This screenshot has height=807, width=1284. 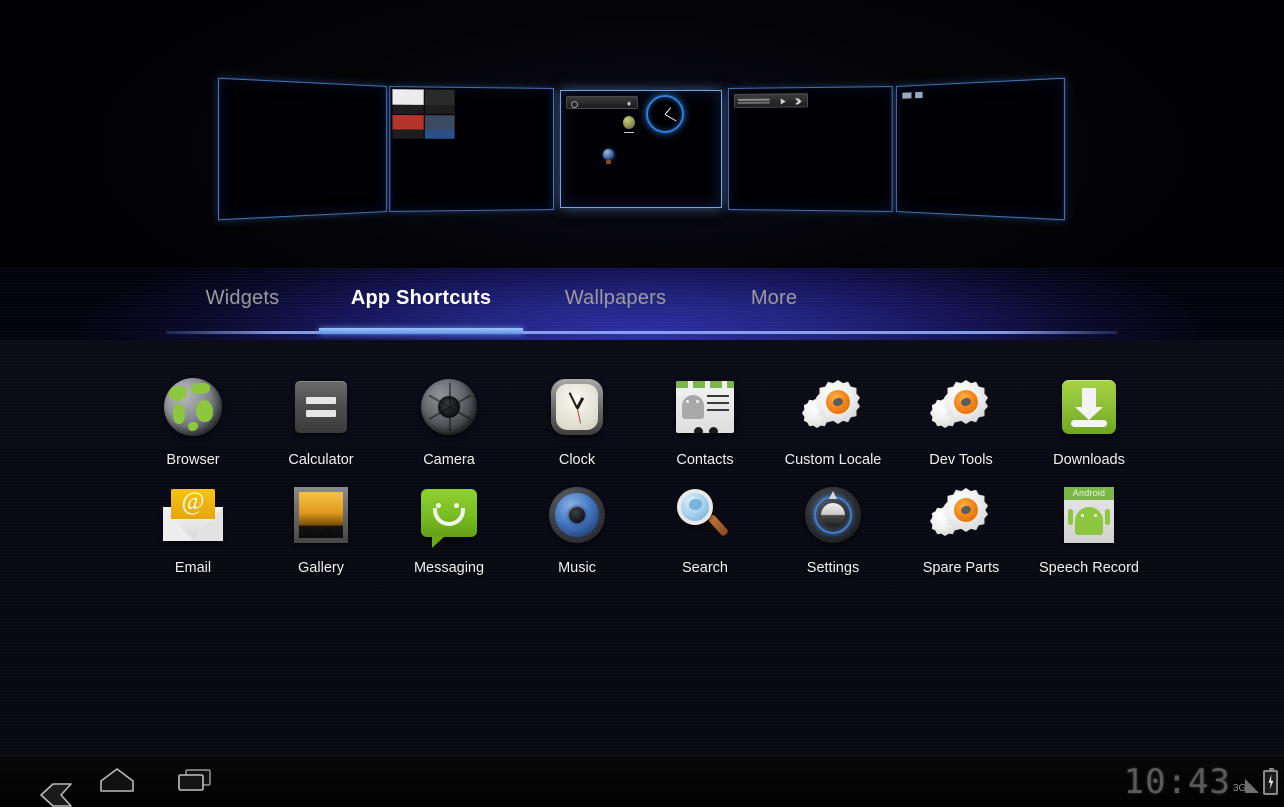 What do you see at coordinates (705, 515) in the screenshot?
I see `search-icon` at bounding box center [705, 515].